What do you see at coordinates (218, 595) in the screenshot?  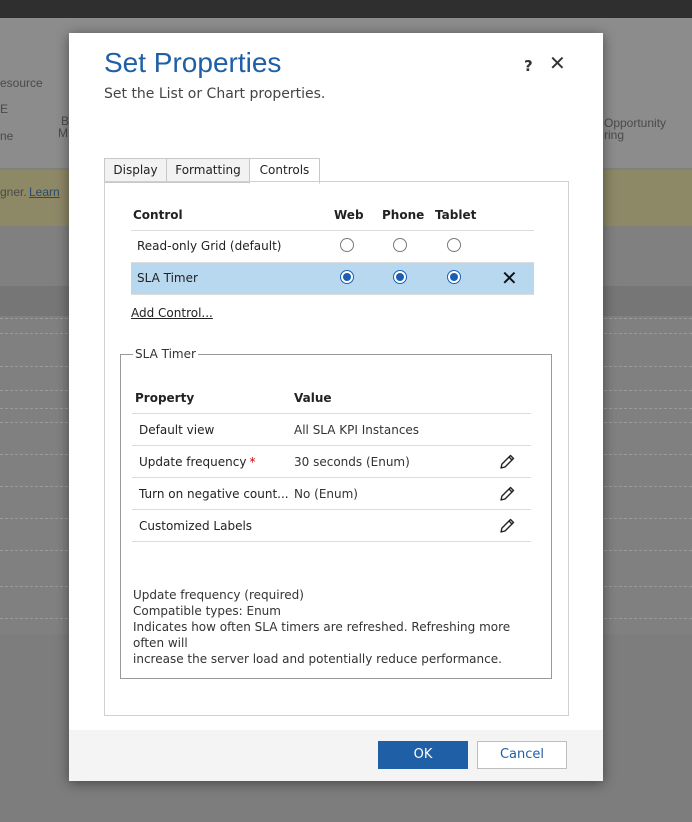 I see `description-line: Update frequency (required)` at bounding box center [218, 595].